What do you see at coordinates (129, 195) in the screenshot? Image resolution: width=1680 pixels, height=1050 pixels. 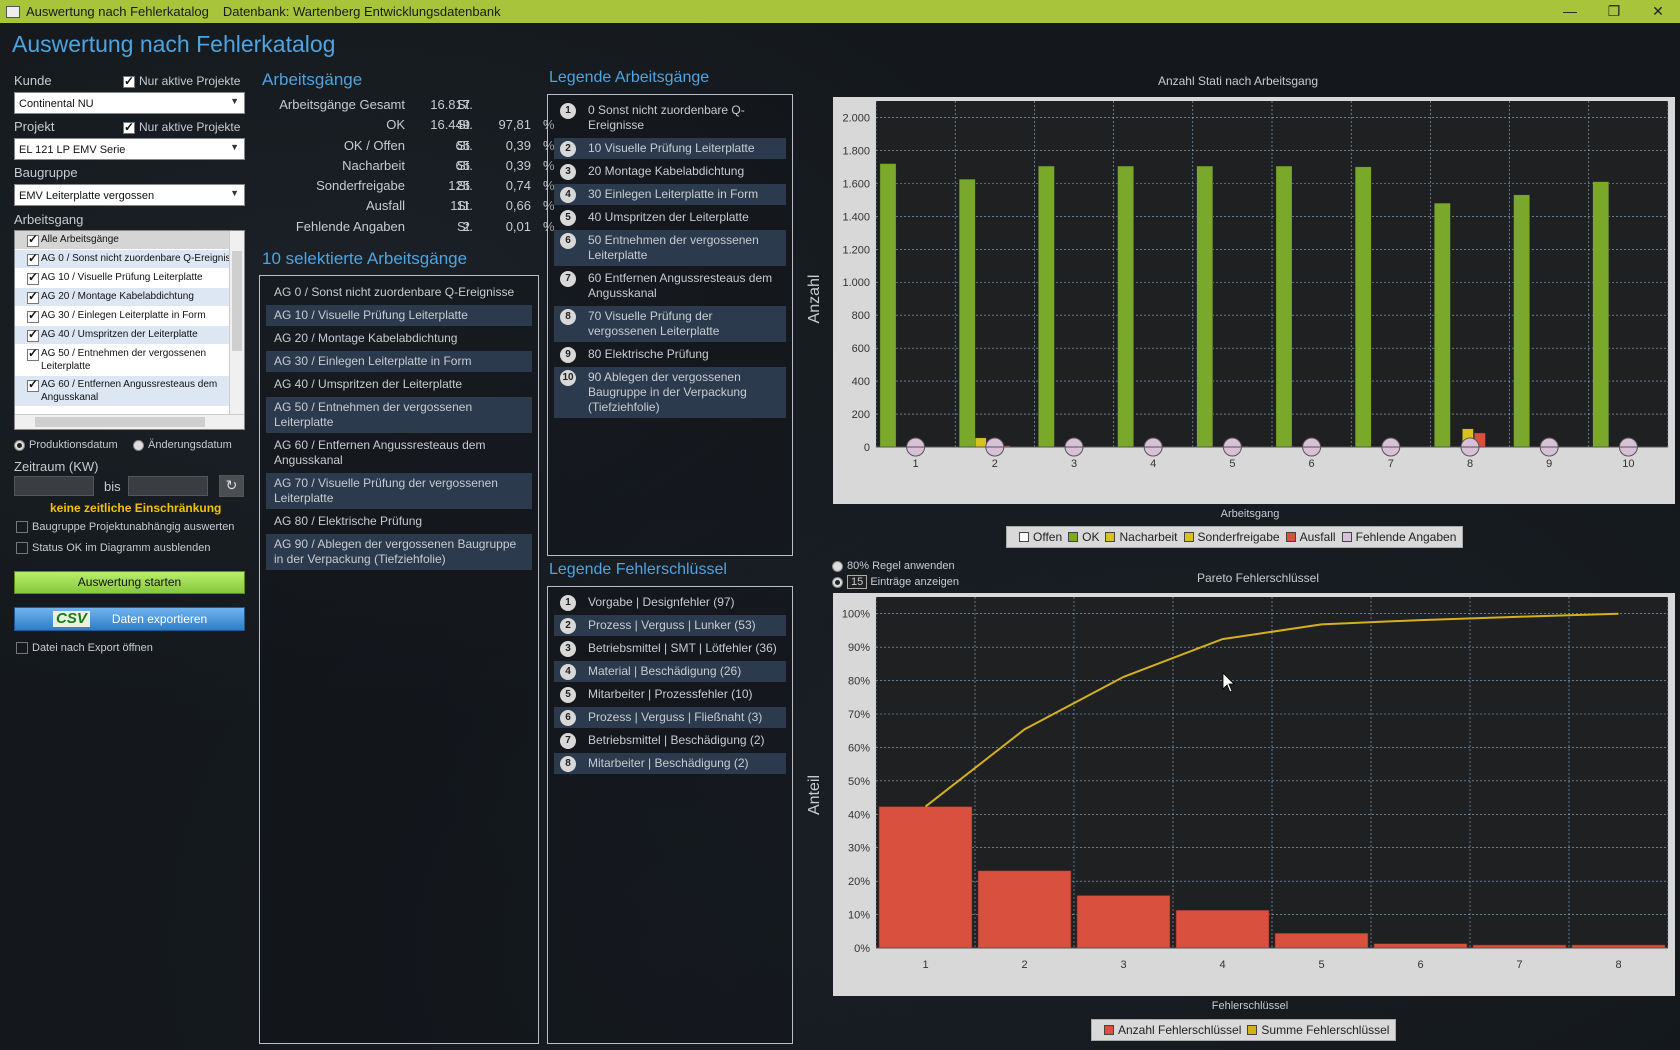 I see `baugruppe-select: EMV Leiterplatte vergossen ▼` at bounding box center [129, 195].